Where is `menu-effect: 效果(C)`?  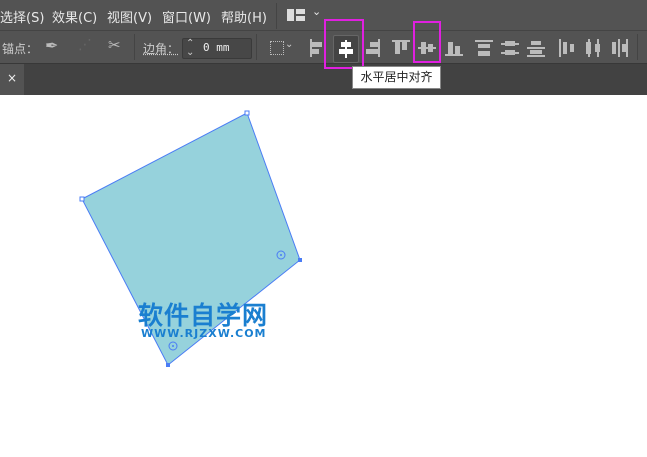 menu-effect: 效果(C) is located at coordinates (74, 16).